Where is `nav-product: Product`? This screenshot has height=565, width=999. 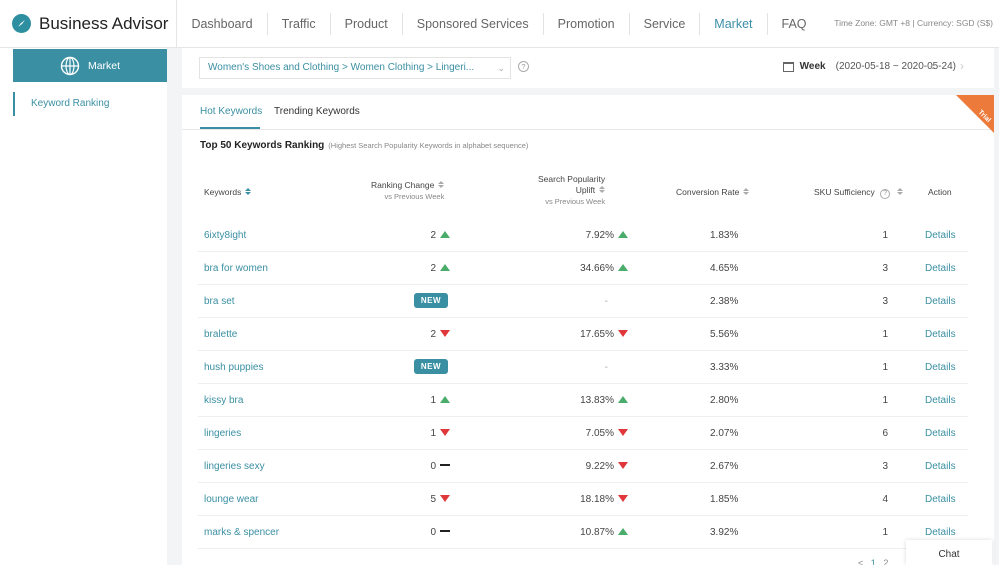
nav-product: Product is located at coordinates (367, 23).